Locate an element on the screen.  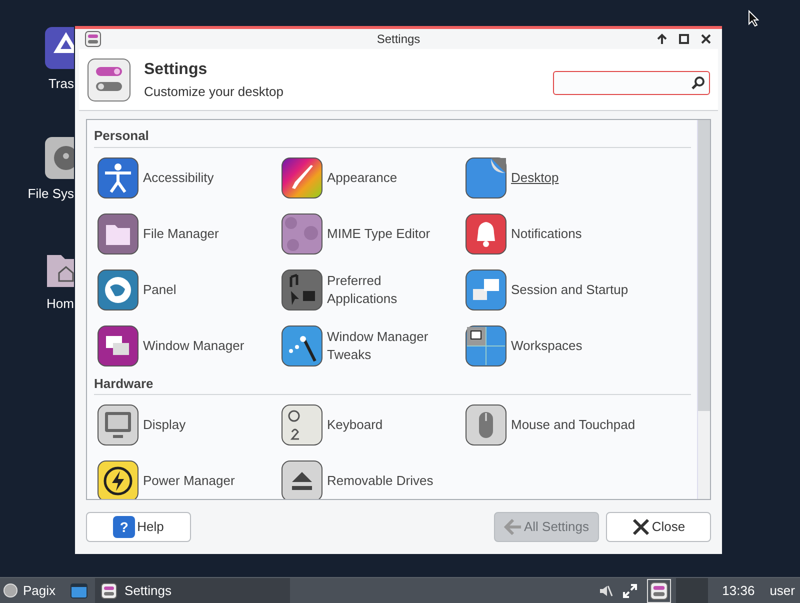
desktop-icon-label: File Sys is located at coordinates (51, 194).